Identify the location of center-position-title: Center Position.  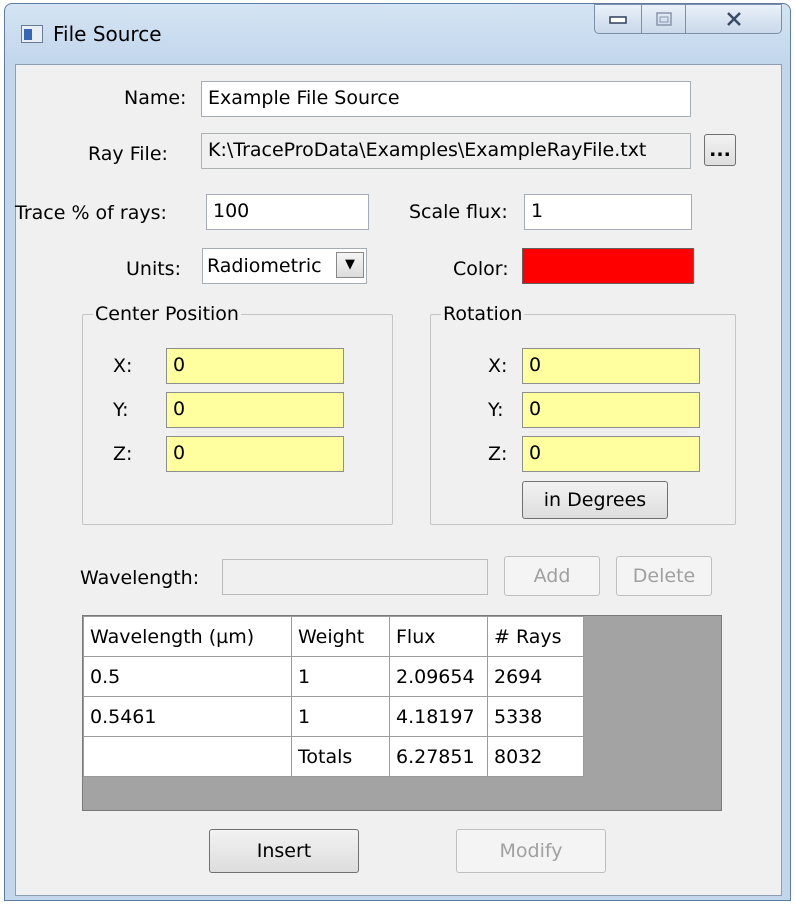
(167, 314).